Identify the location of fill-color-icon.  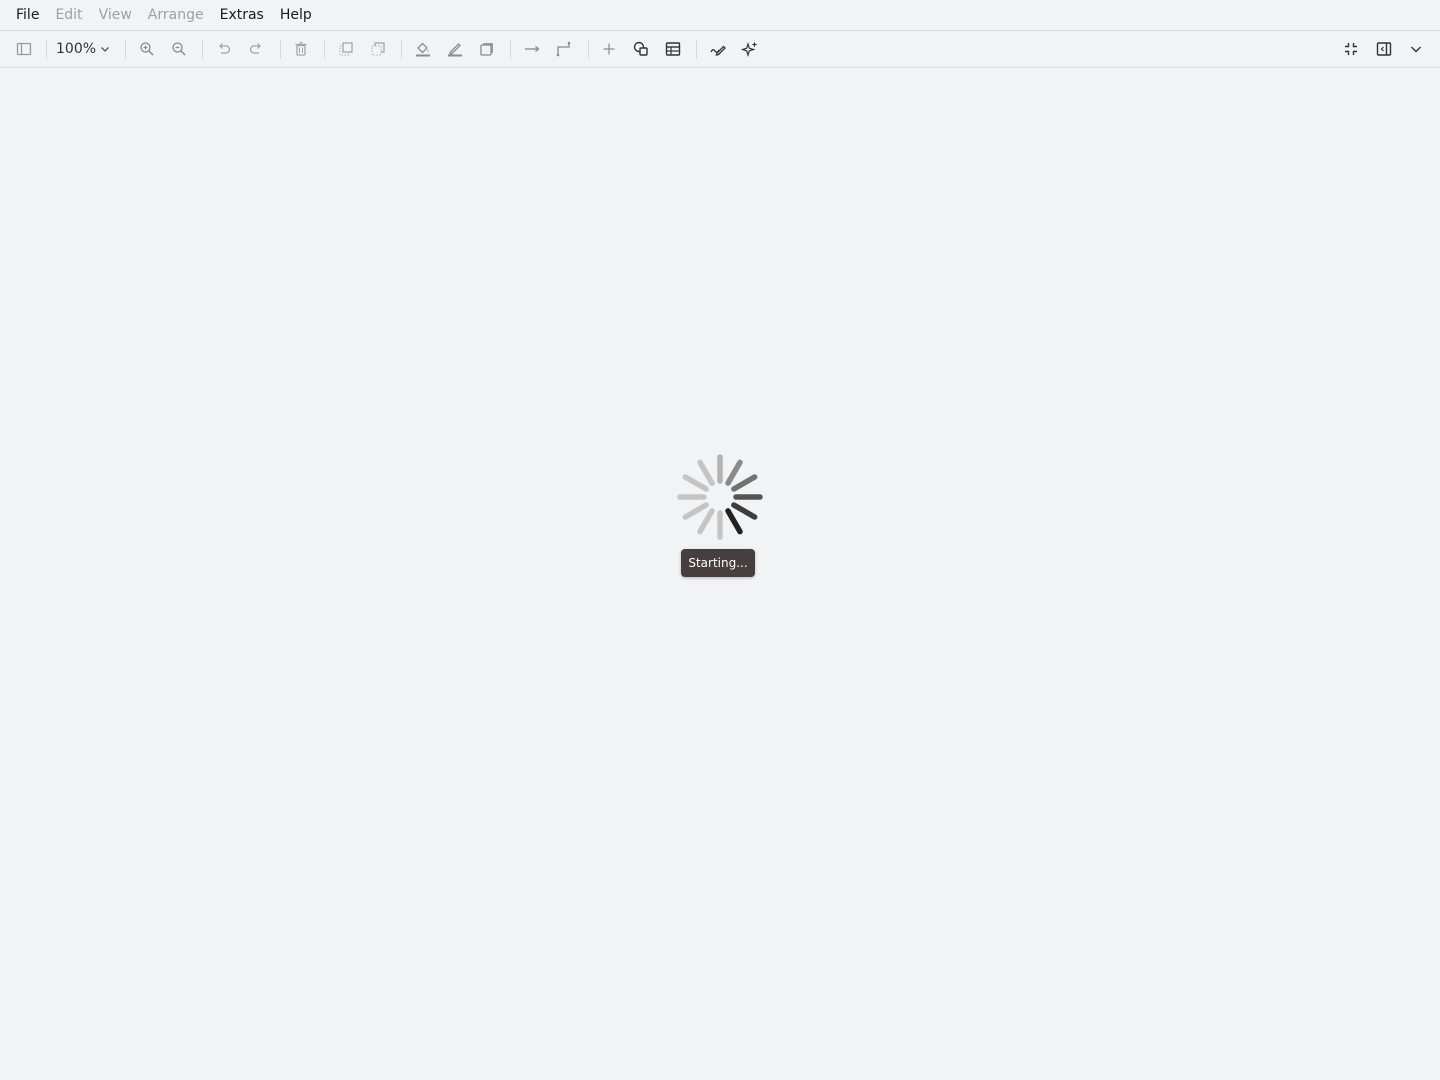
(423, 49).